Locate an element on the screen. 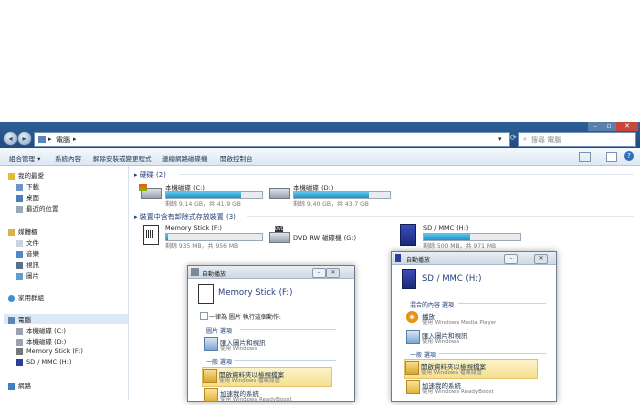 The width and height of the screenshot is (640, 405). desktop-icon is located at coordinates (19, 198).